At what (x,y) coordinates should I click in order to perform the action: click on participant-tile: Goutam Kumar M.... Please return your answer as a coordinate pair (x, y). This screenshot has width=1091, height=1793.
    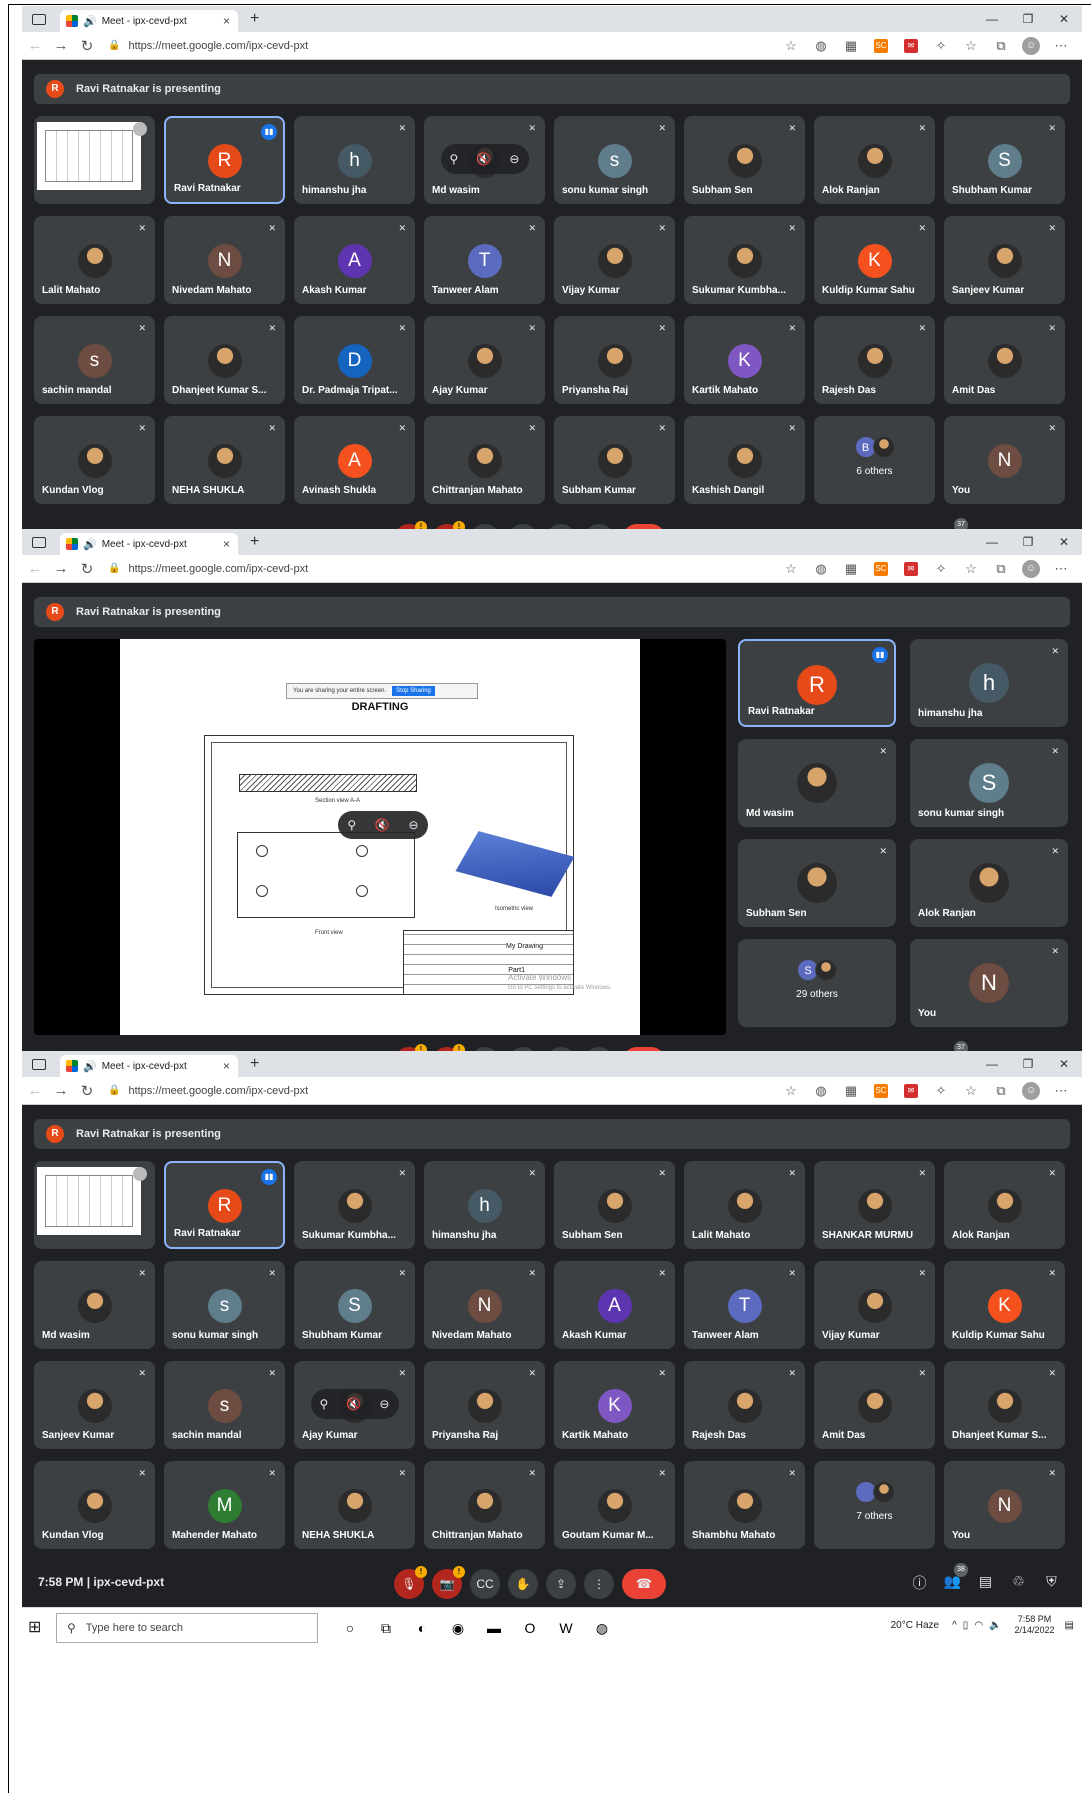
    Looking at the image, I should click on (614, 1505).